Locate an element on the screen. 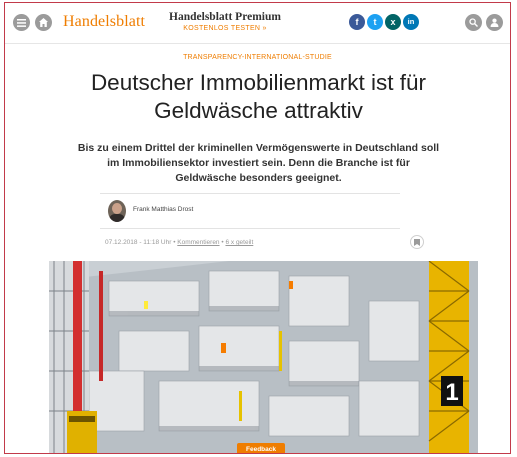 The width and height of the screenshot is (517, 457). linkedin-icon: in is located at coordinates (411, 22).